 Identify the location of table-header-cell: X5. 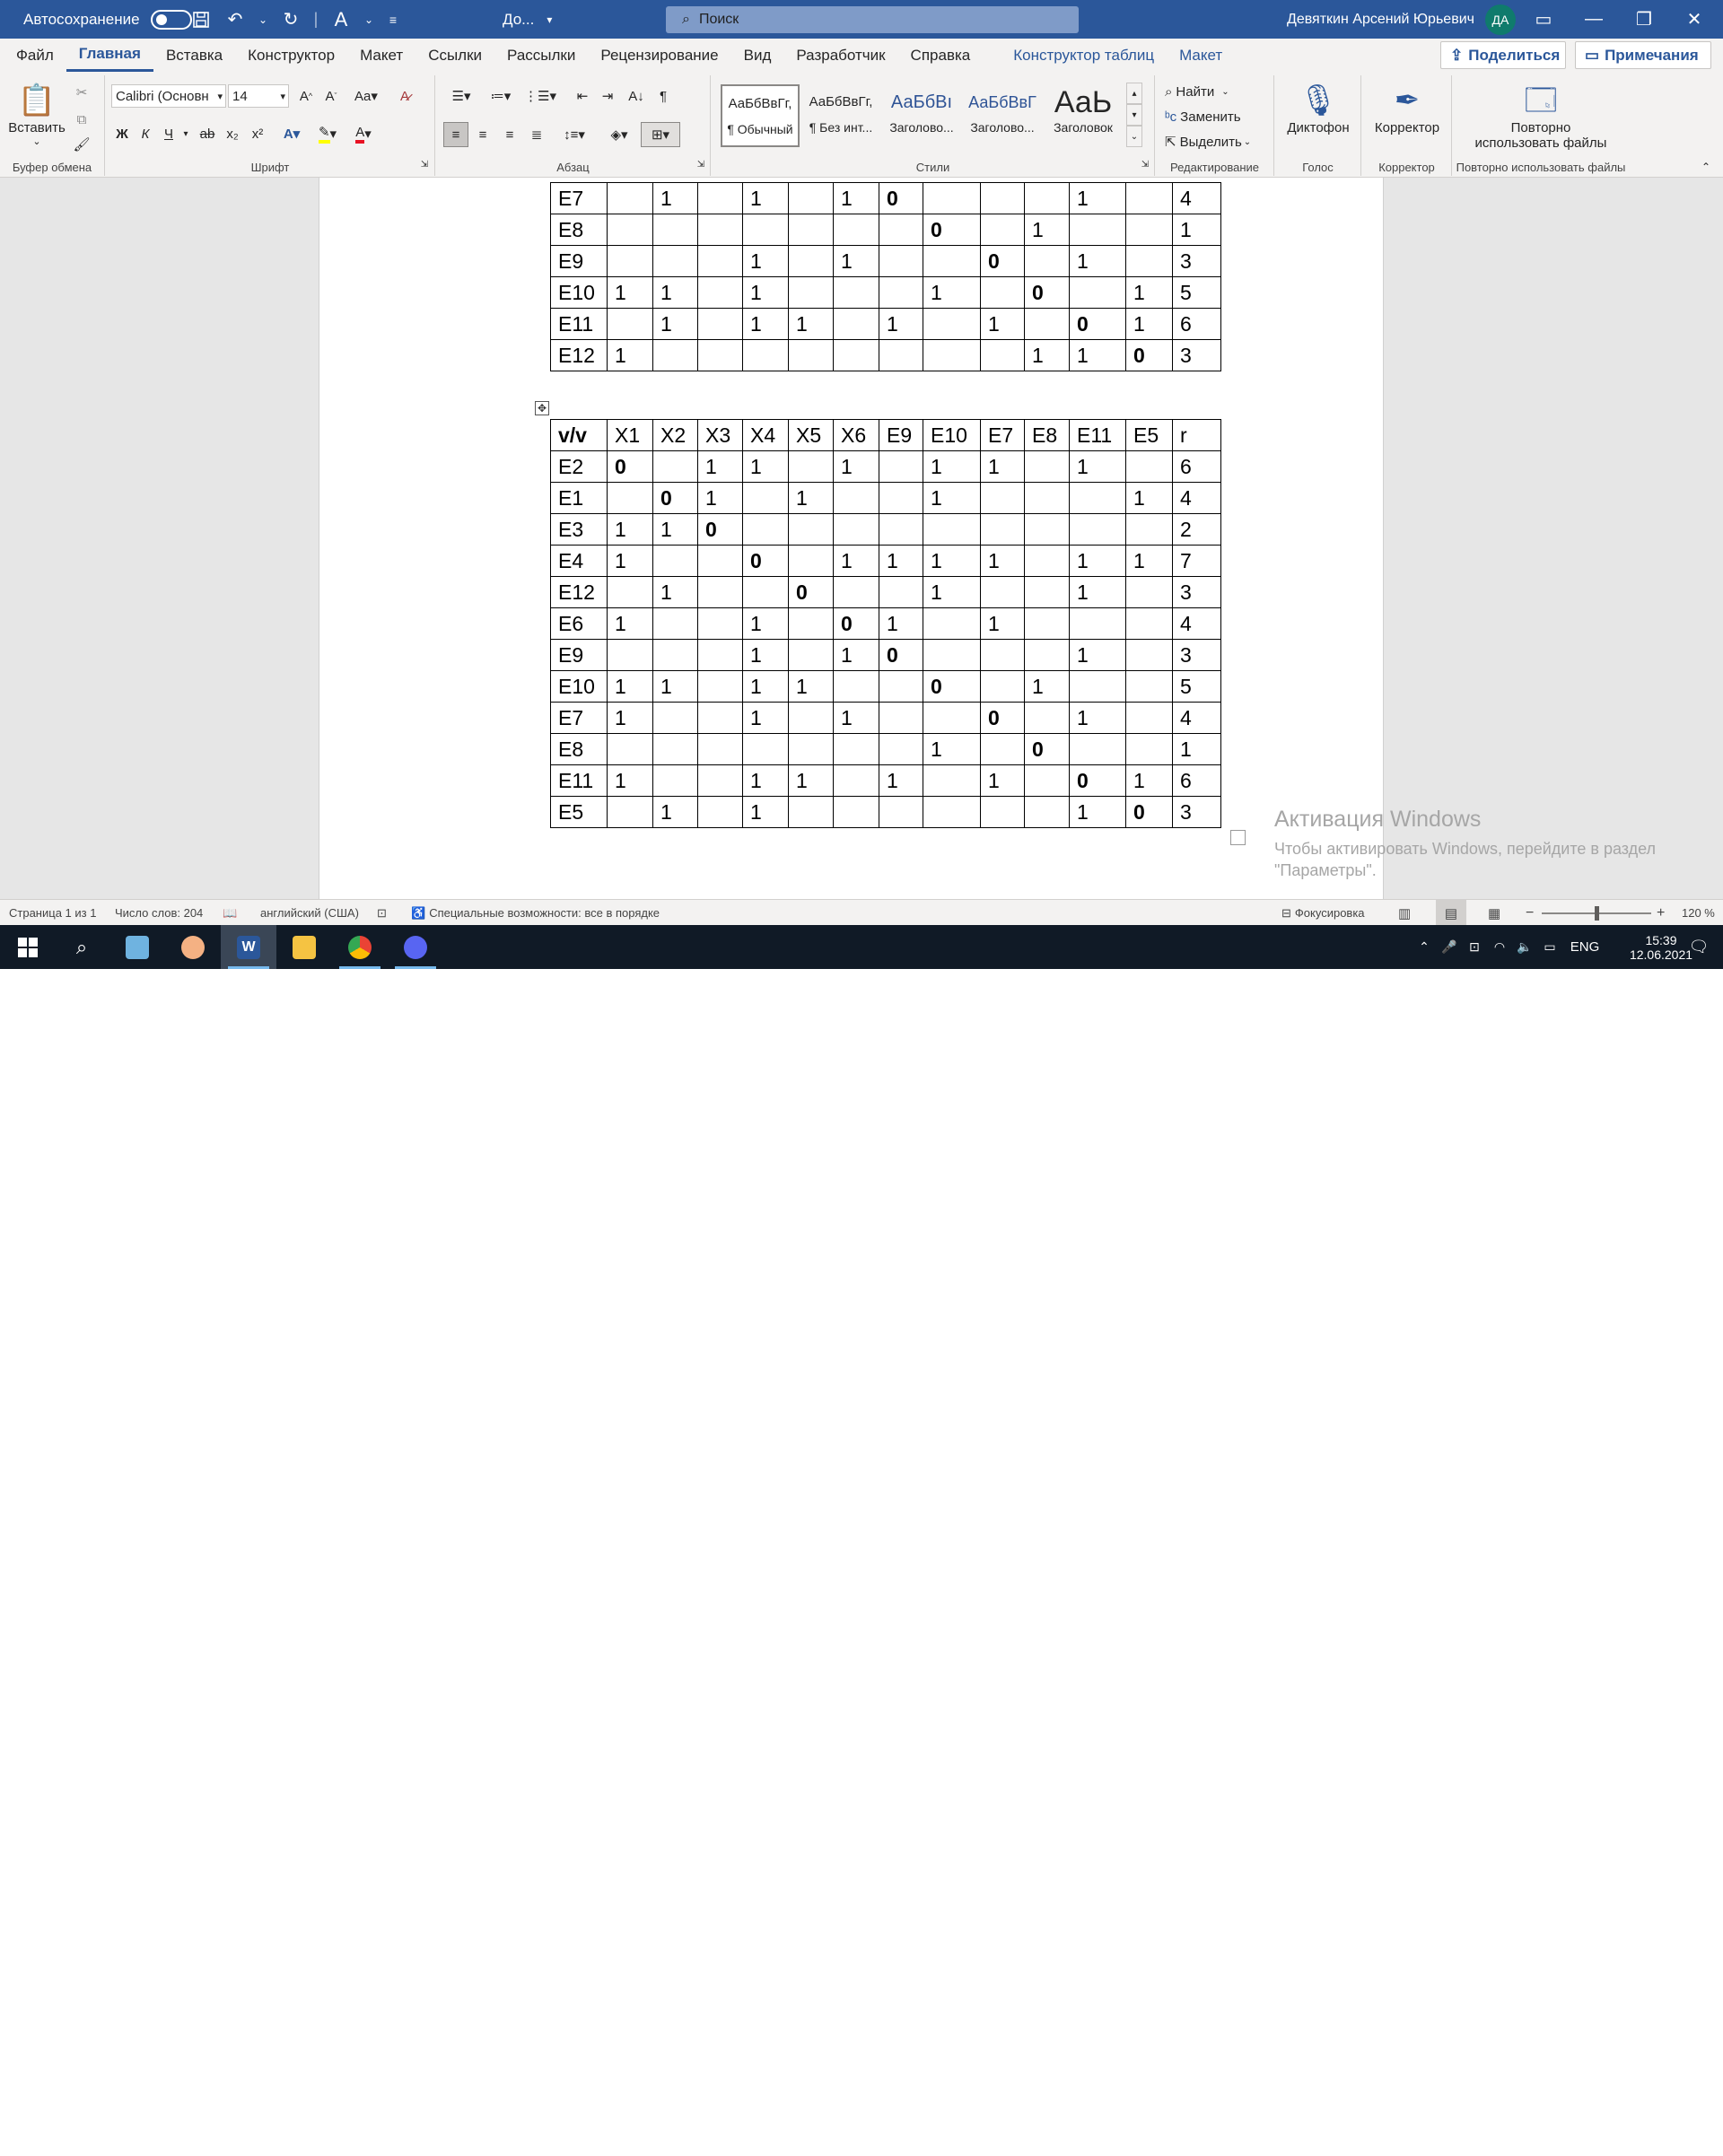
(811, 435).